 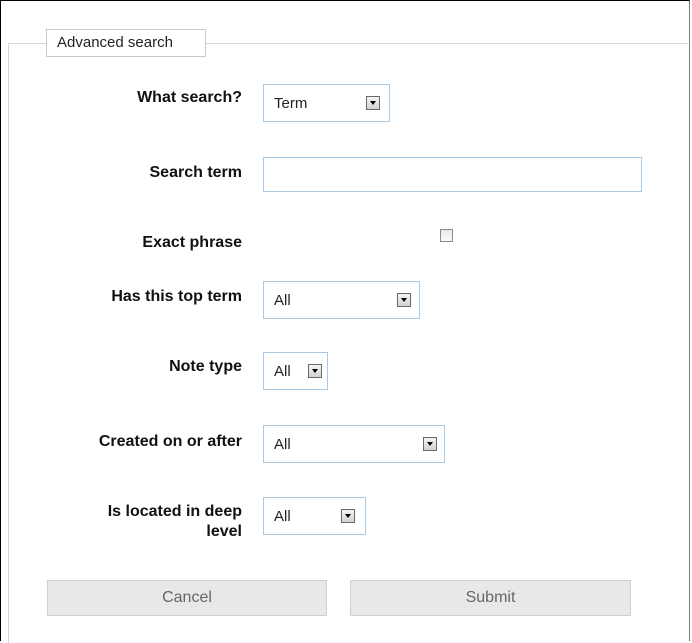 What do you see at coordinates (192, 242) in the screenshot?
I see `exact-phrase-label: Exact phrase` at bounding box center [192, 242].